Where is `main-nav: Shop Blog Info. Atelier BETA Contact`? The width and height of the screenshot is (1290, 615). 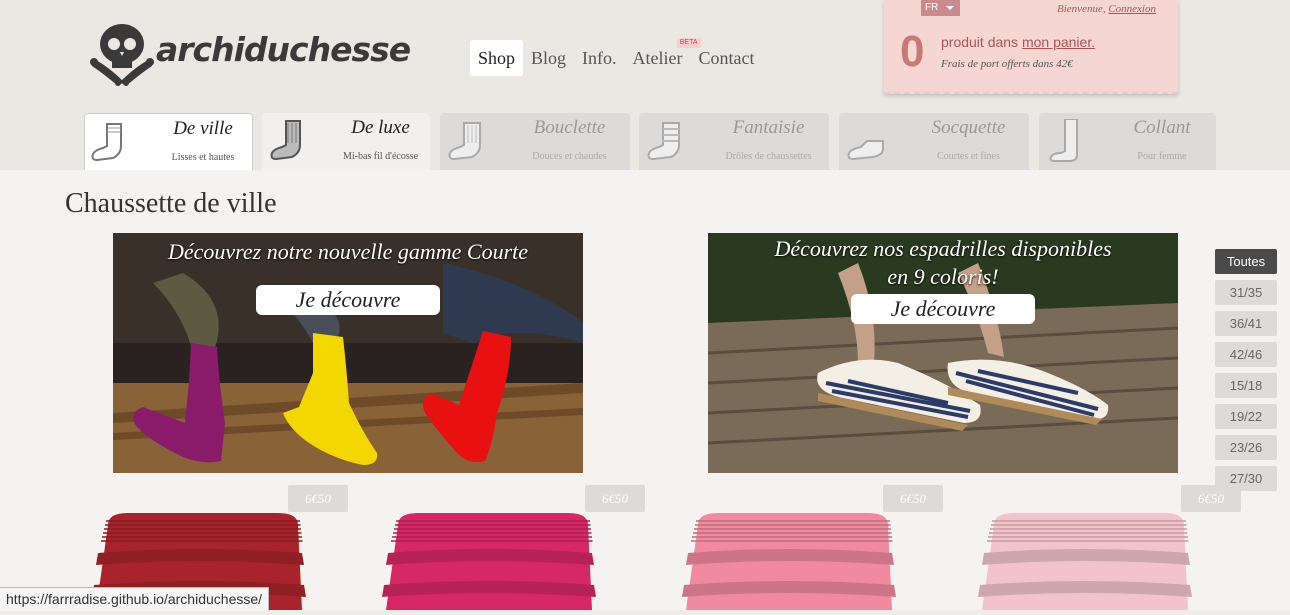 main-nav: Shop Blog Info. Atelier BETA Contact is located at coordinates (616, 57).